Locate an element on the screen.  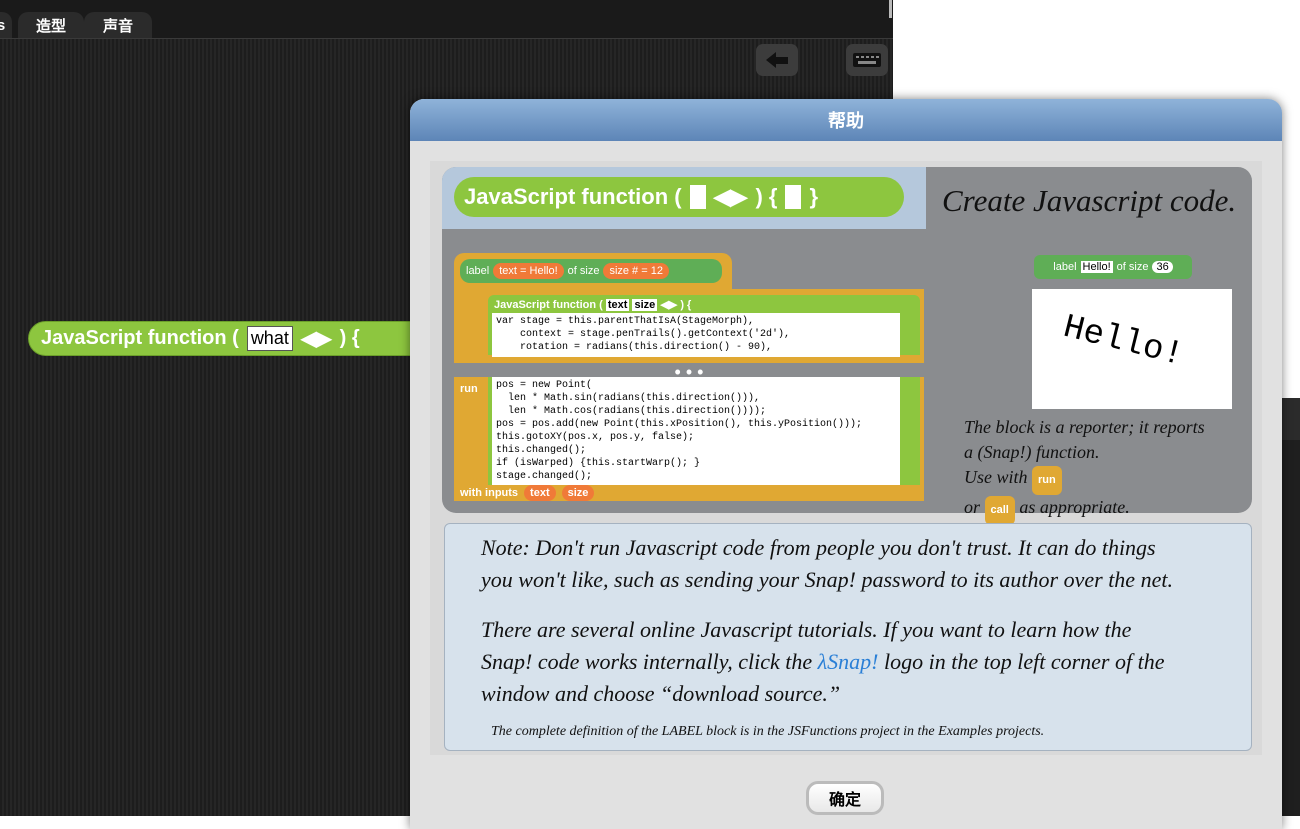
with-text-pill: text is located at coordinates (540, 493).